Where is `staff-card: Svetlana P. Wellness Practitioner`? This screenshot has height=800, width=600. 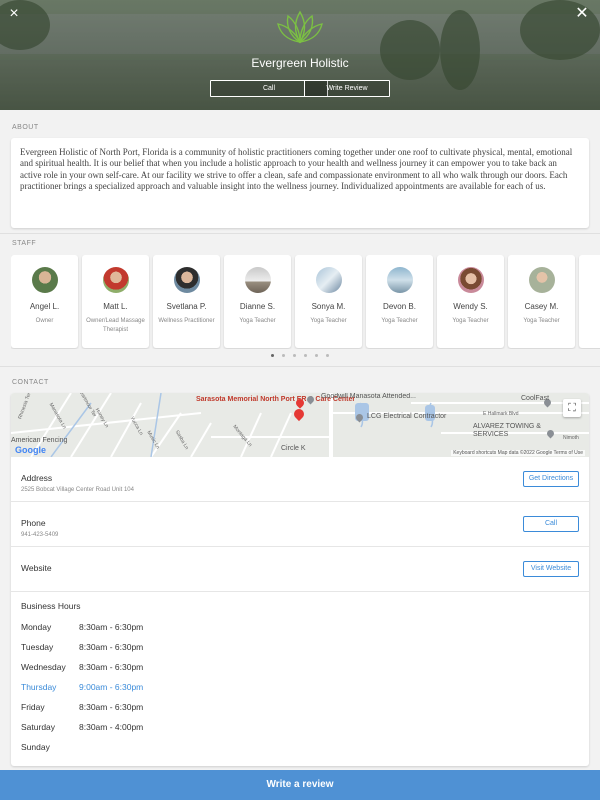 staff-card: Svetlana P. Wellness Practitioner is located at coordinates (186, 301).